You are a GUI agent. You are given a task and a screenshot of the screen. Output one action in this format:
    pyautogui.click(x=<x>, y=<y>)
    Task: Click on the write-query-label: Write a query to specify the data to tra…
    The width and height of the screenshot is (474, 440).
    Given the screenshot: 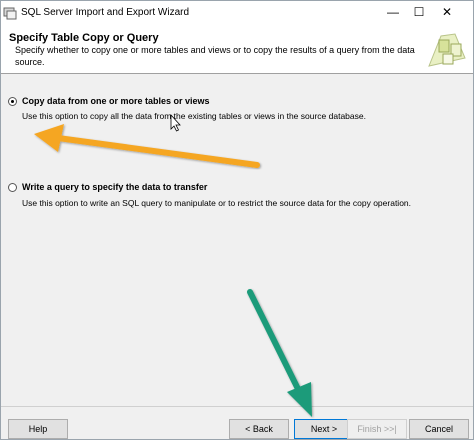 What is the action you would take?
    pyautogui.click(x=114, y=187)
    